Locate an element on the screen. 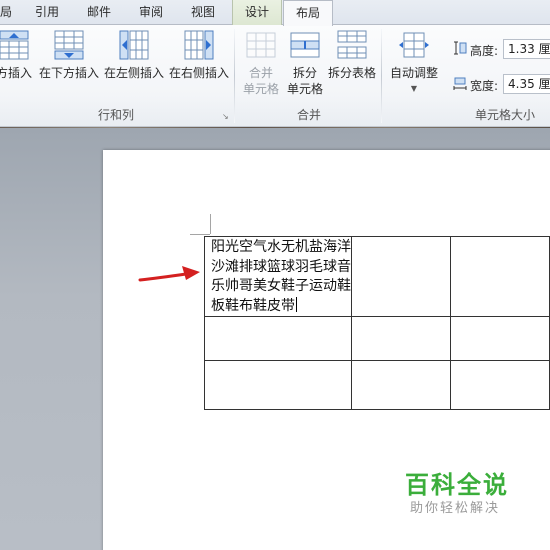 The width and height of the screenshot is (550, 550). insert-right-label: 在右侧插入 is located at coordinates (198, 73).